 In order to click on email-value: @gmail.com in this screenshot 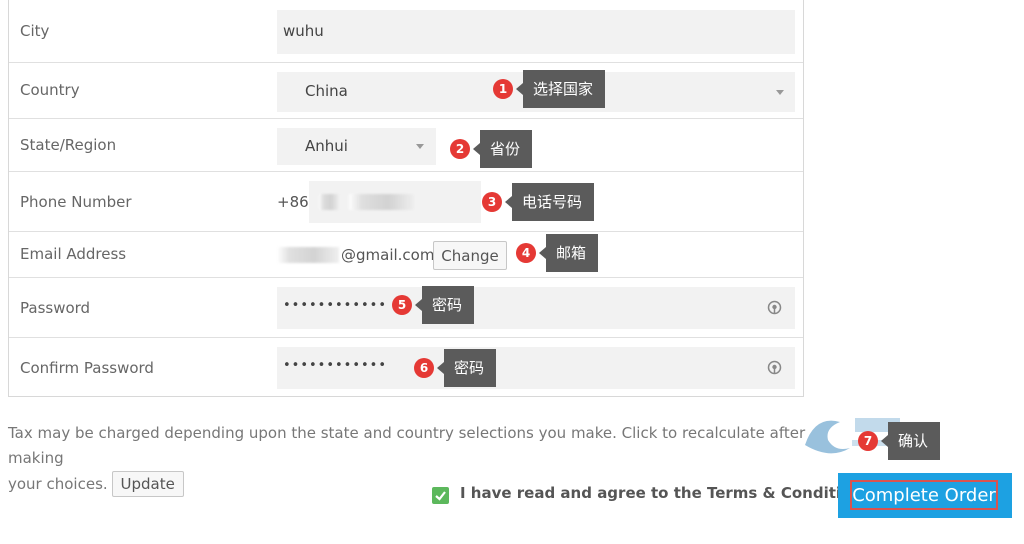, I will do `click(388, 255)`.